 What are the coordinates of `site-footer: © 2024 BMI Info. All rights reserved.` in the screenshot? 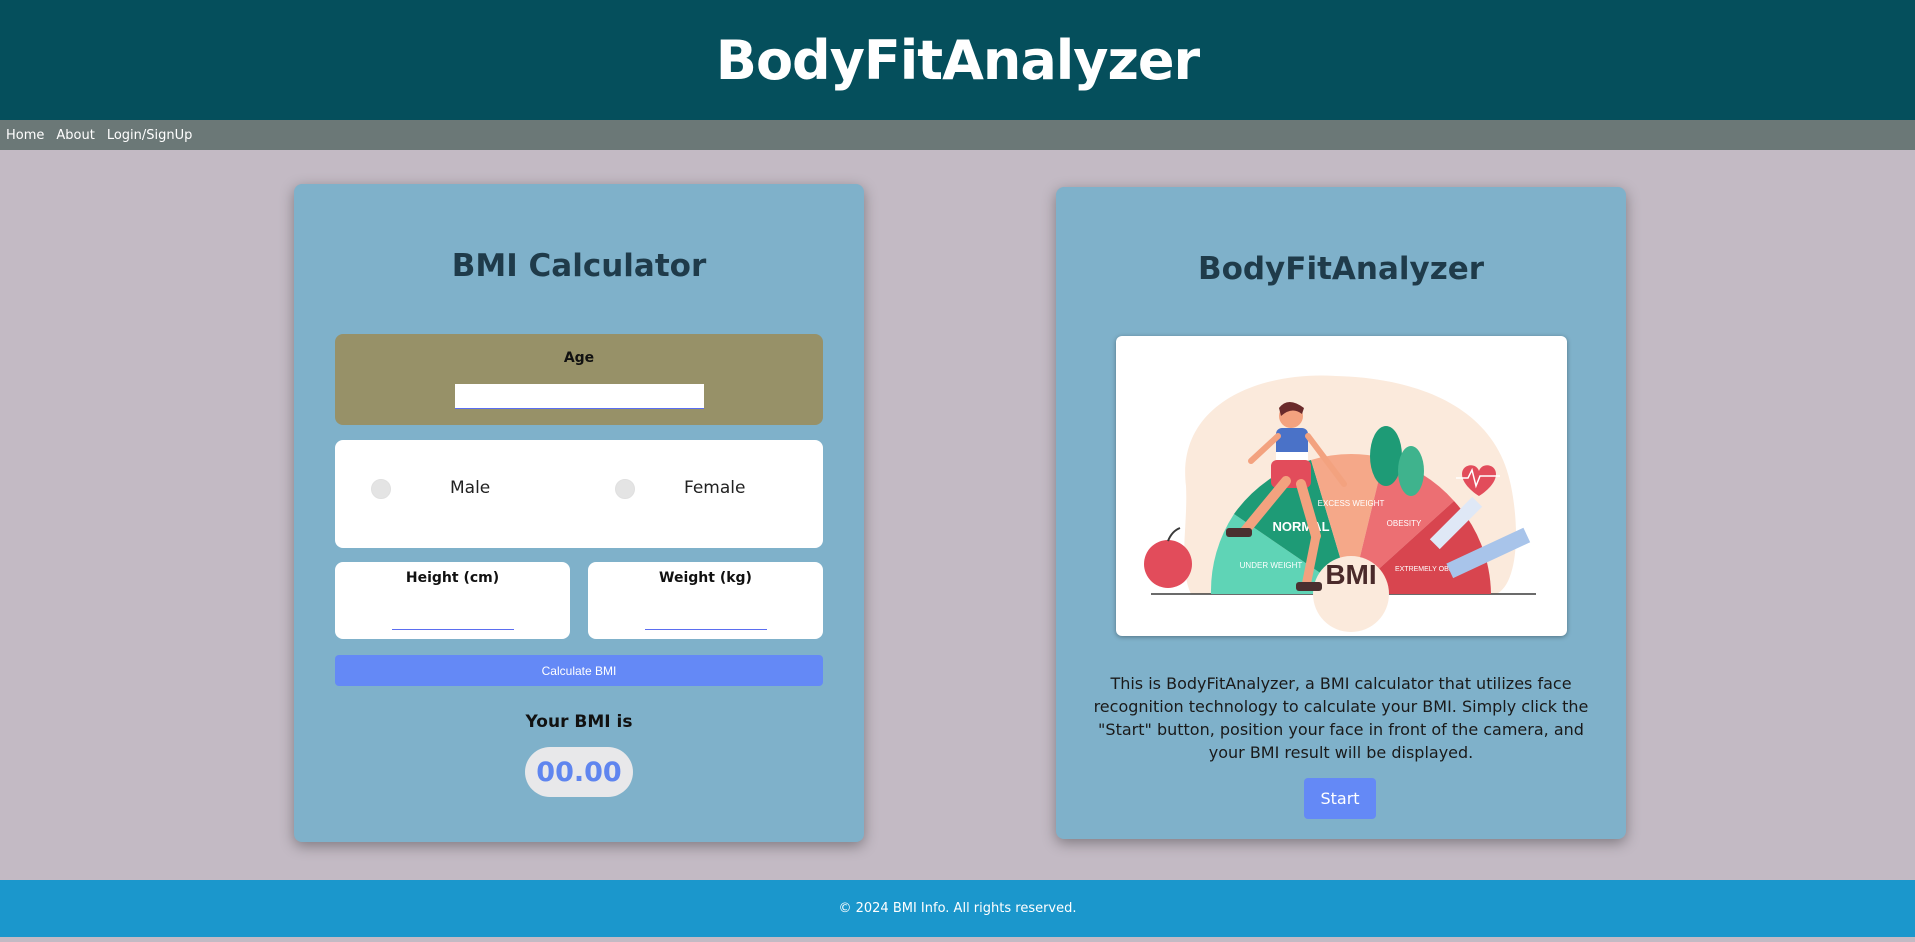 It's located at (957, 908).